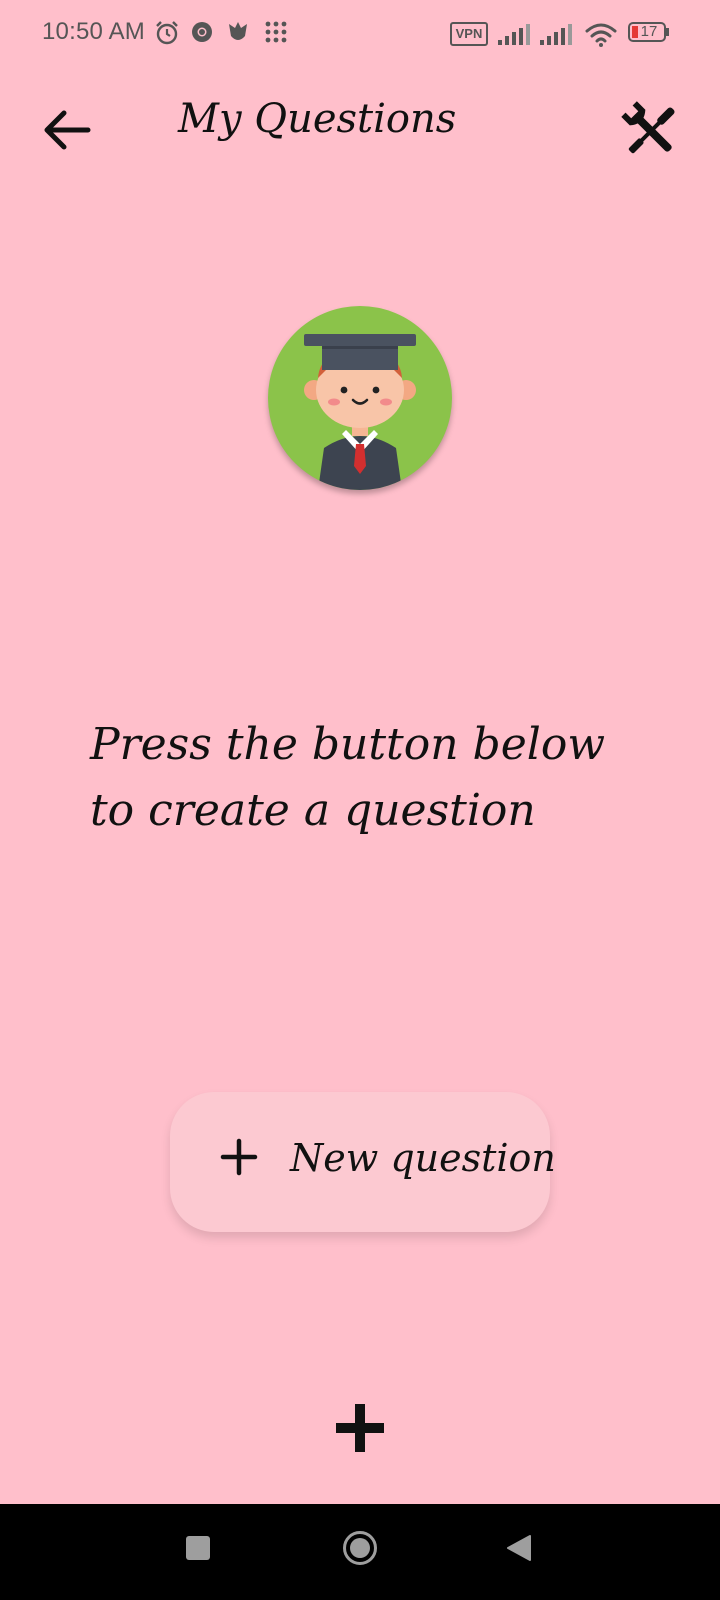 The image size is (720, 1600). I want to click on chrome-icon, so click(202, 32).